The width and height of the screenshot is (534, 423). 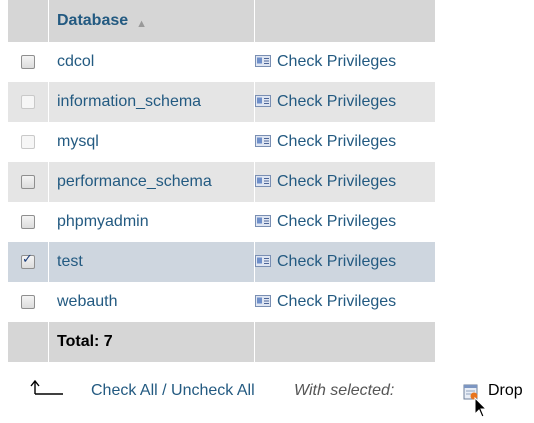 I want to click on table-row: webauth Check Privileges, so click(x=222, y=302).